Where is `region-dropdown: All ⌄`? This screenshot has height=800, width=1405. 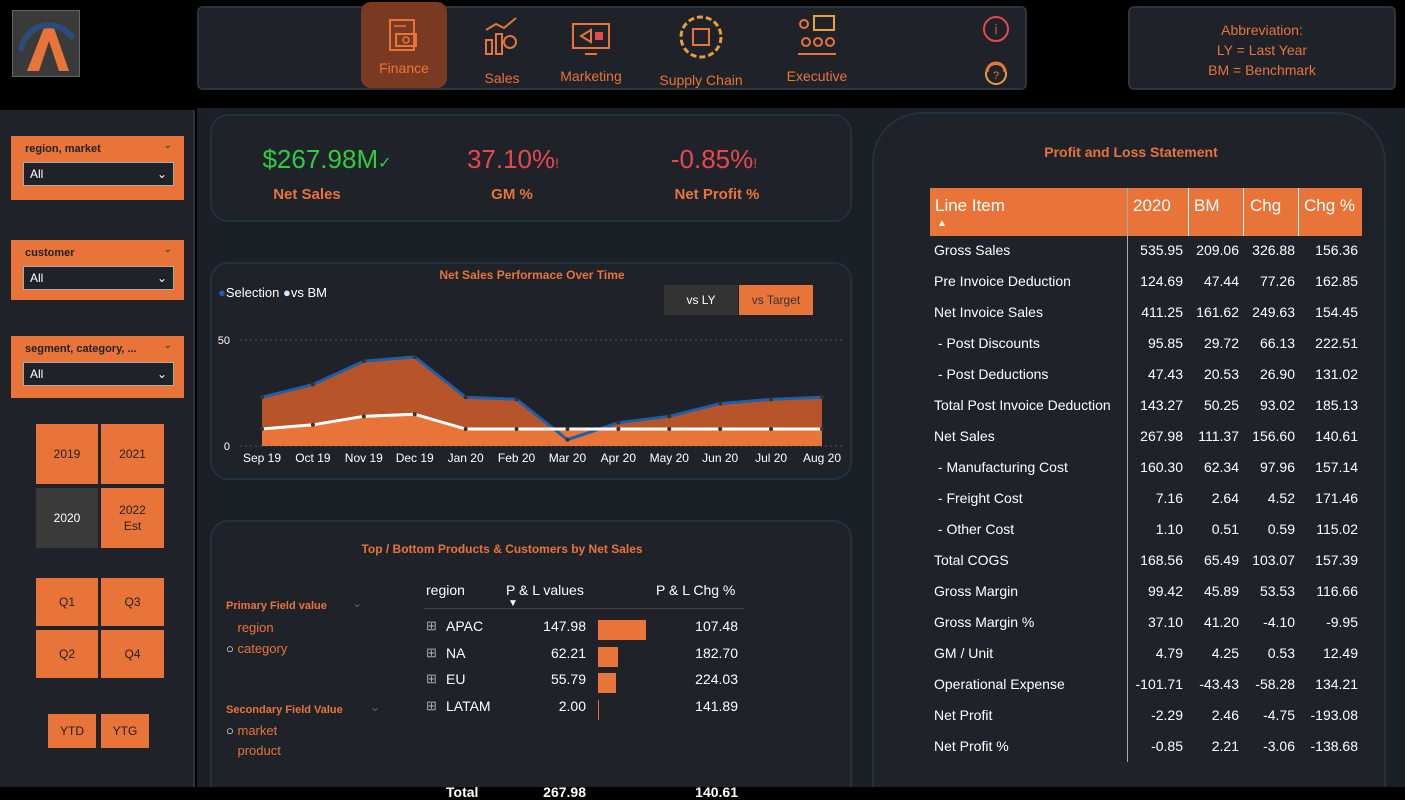 region-dropdown: All ⌄ is located at coordinates (98, 174).